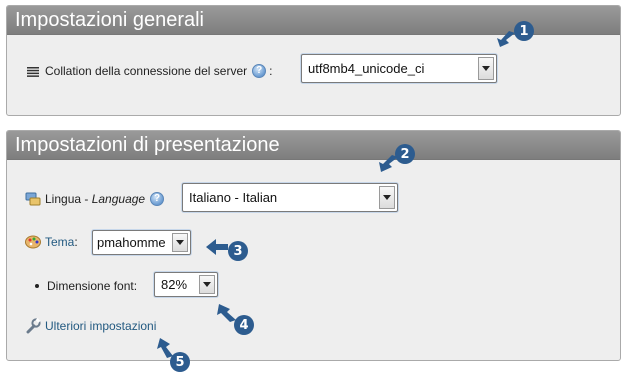 The width and height of the screenshot is (628, 375). I want to click on arrow-3-icon, so click(217, 247).